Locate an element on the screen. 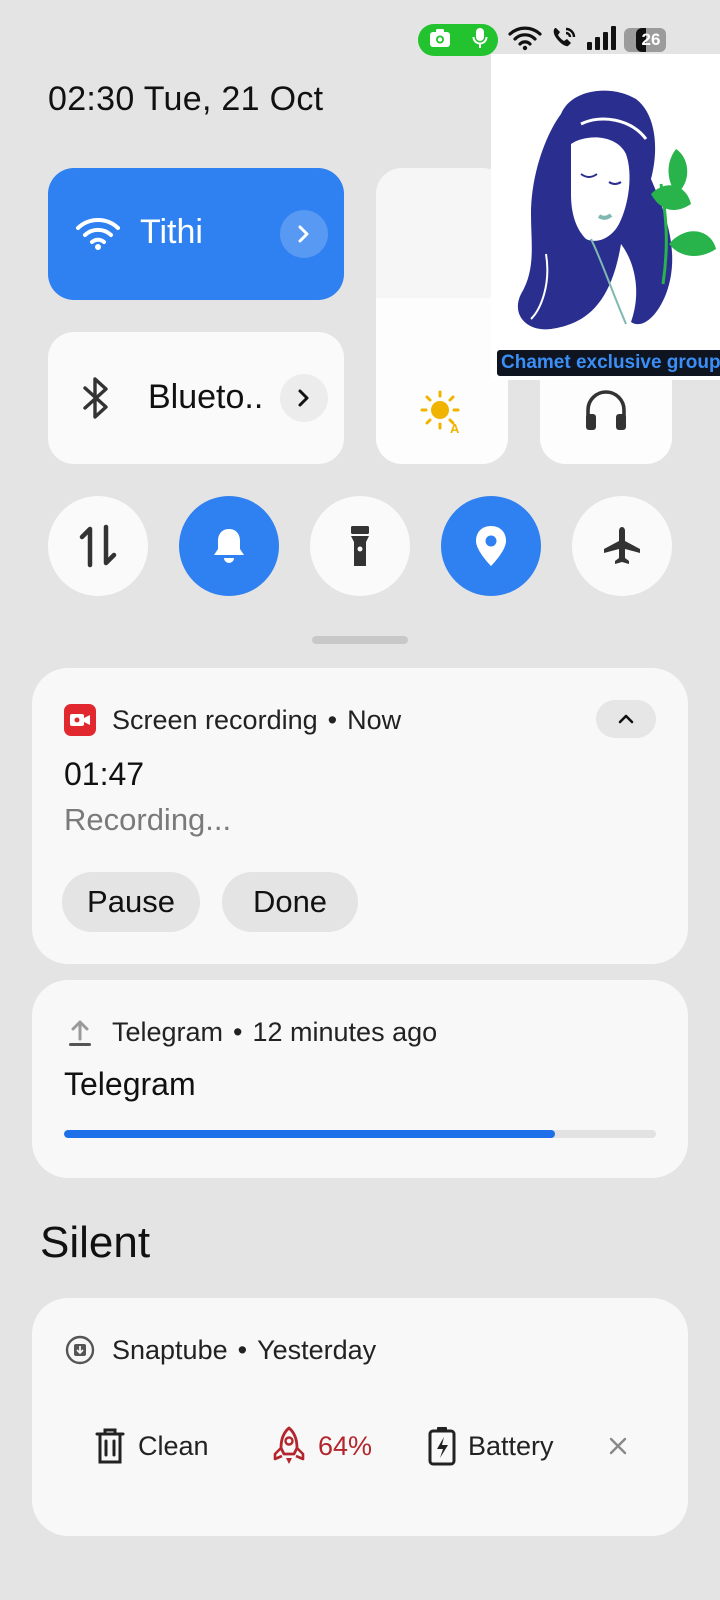 The image size is (720, 1600). bluetooth-details-button is located at coordinates (304, 398).